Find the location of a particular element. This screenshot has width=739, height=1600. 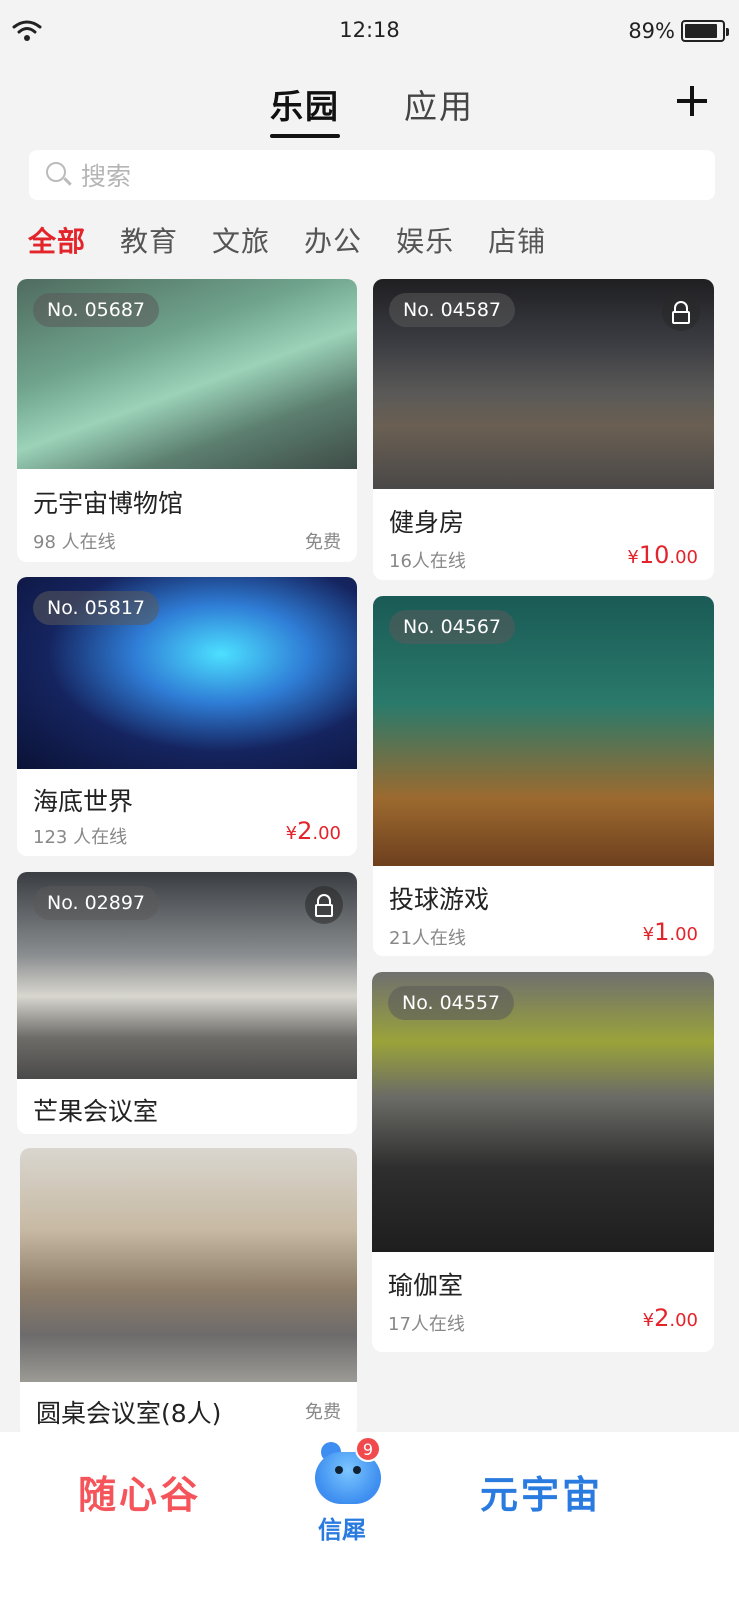

category-shop: 店铺 is located at coordinates (517, 240).